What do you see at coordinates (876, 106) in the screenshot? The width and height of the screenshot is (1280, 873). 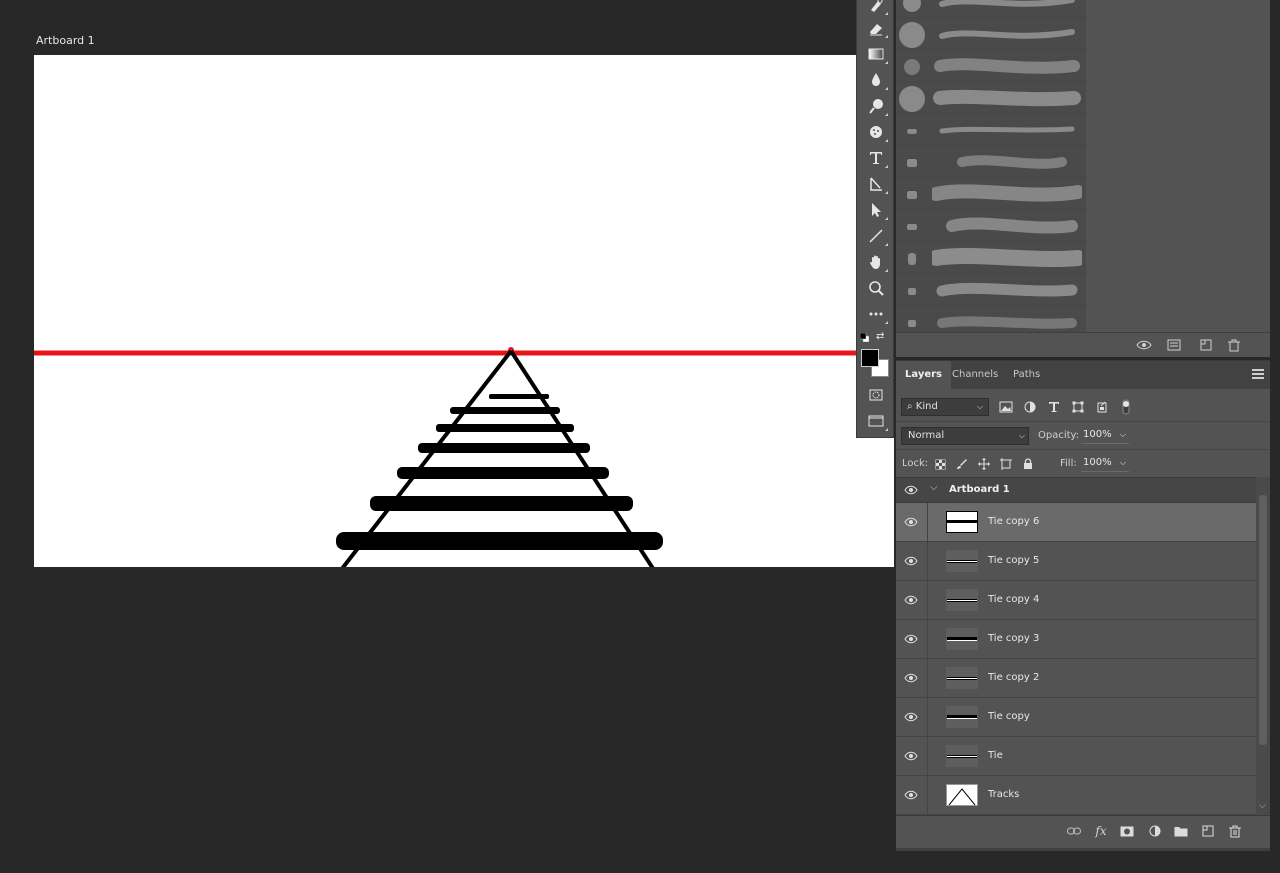 I see `dodge-icon` at bounding box center [876, 106].